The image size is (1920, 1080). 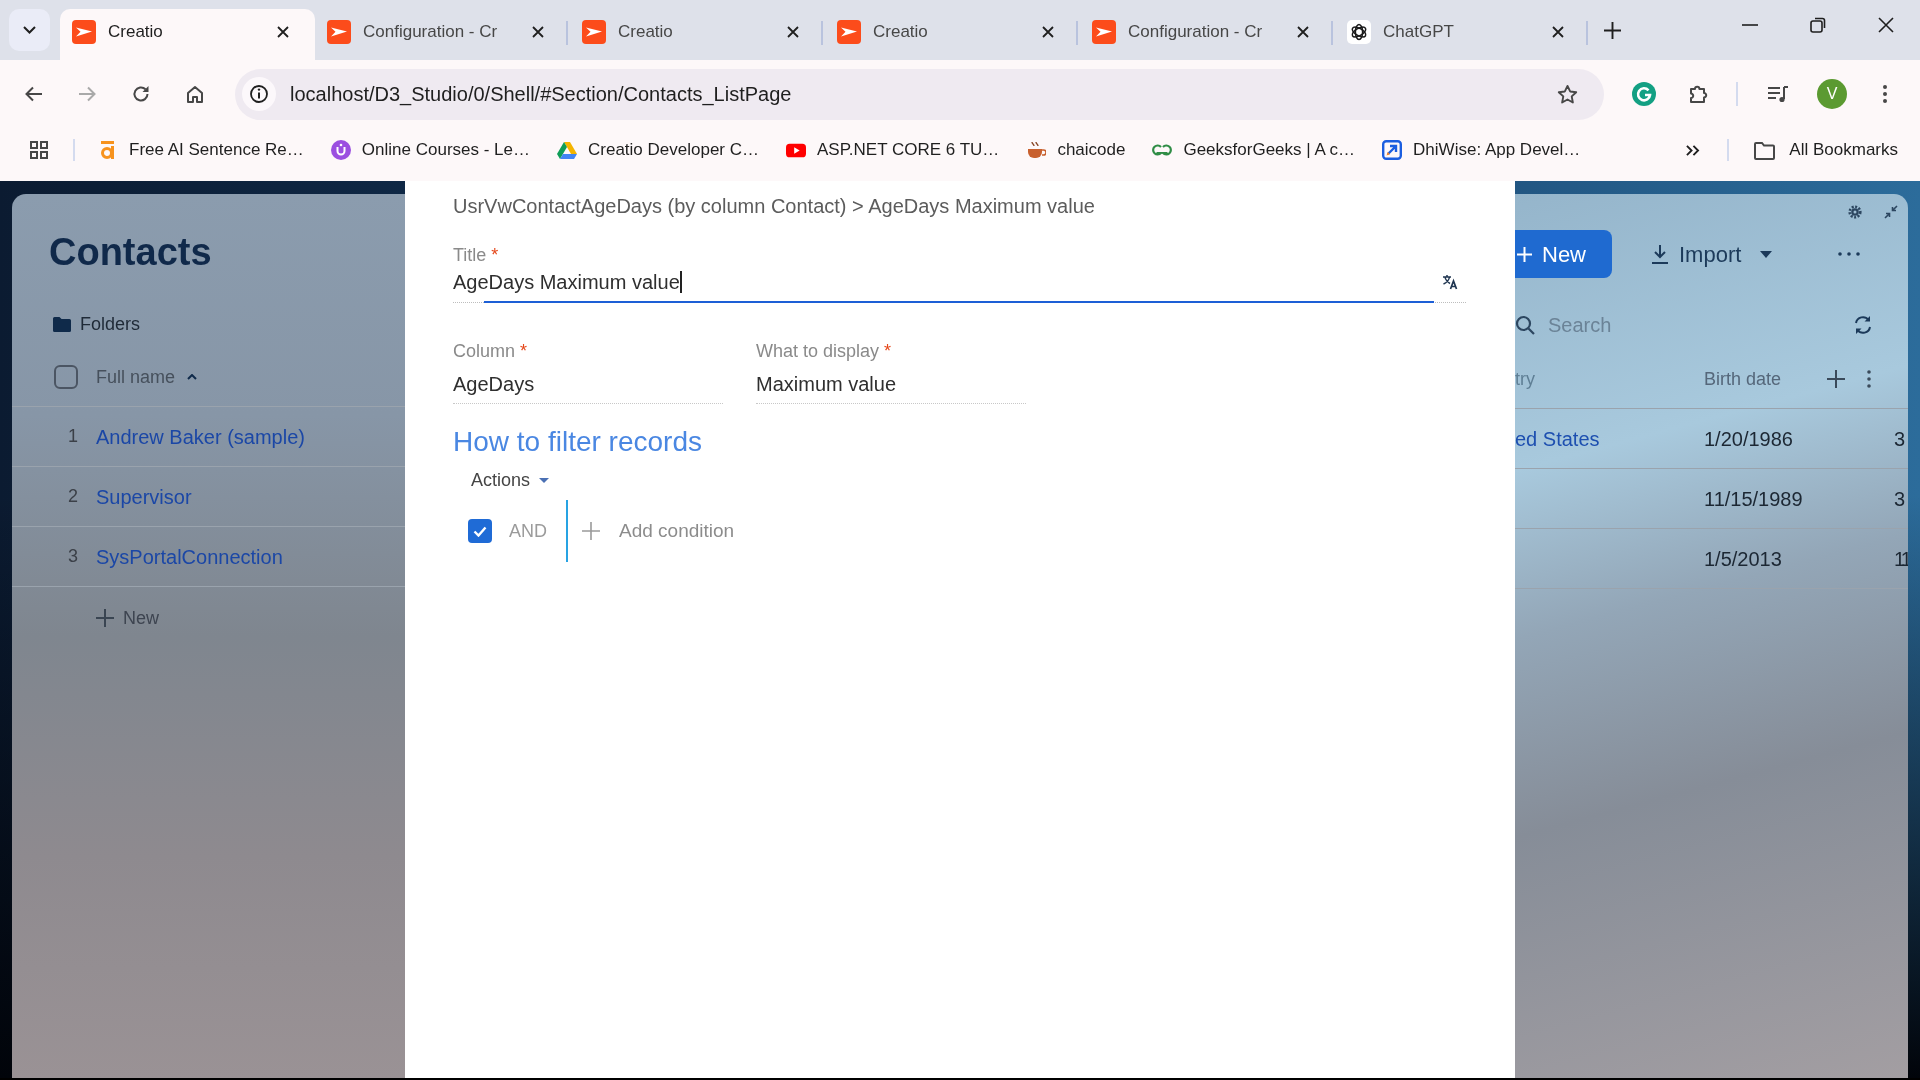 I want to click on folders-button: Folders, so click(x=97, y=324).